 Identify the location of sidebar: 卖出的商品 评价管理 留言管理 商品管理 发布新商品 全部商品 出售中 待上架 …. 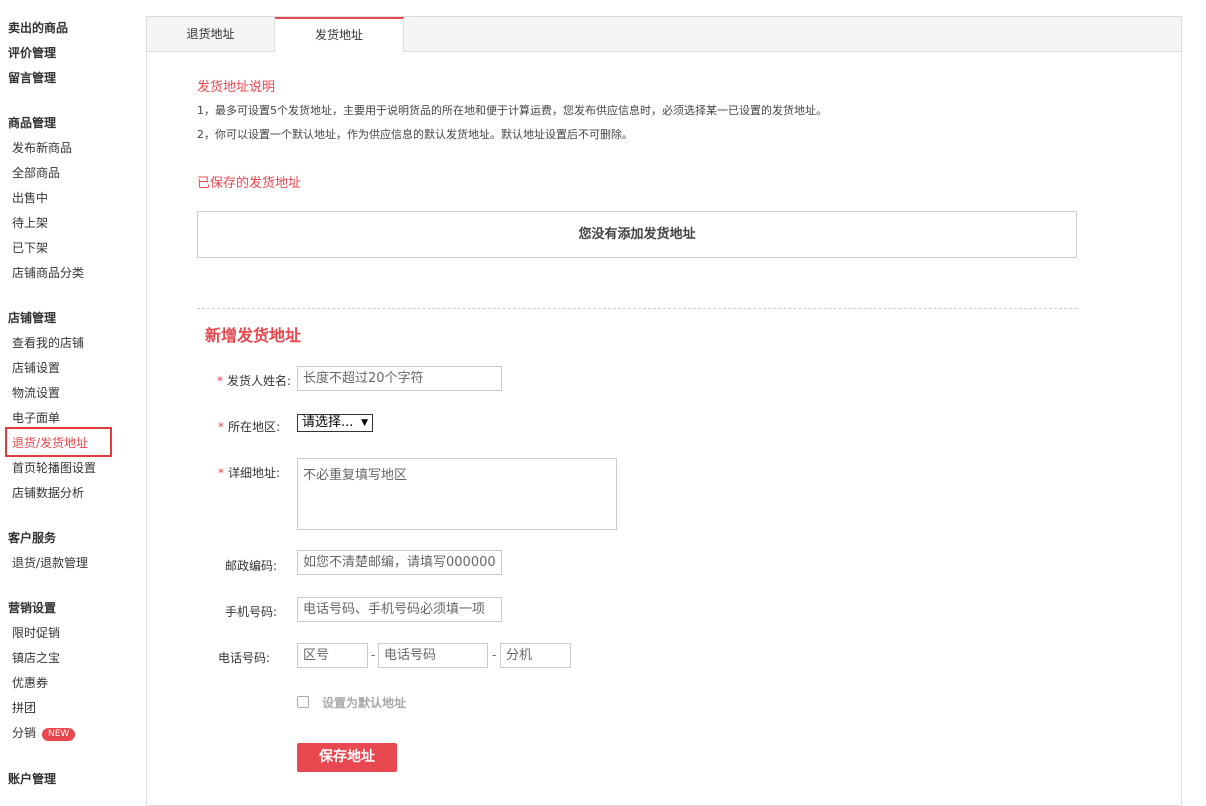
(70, 398).